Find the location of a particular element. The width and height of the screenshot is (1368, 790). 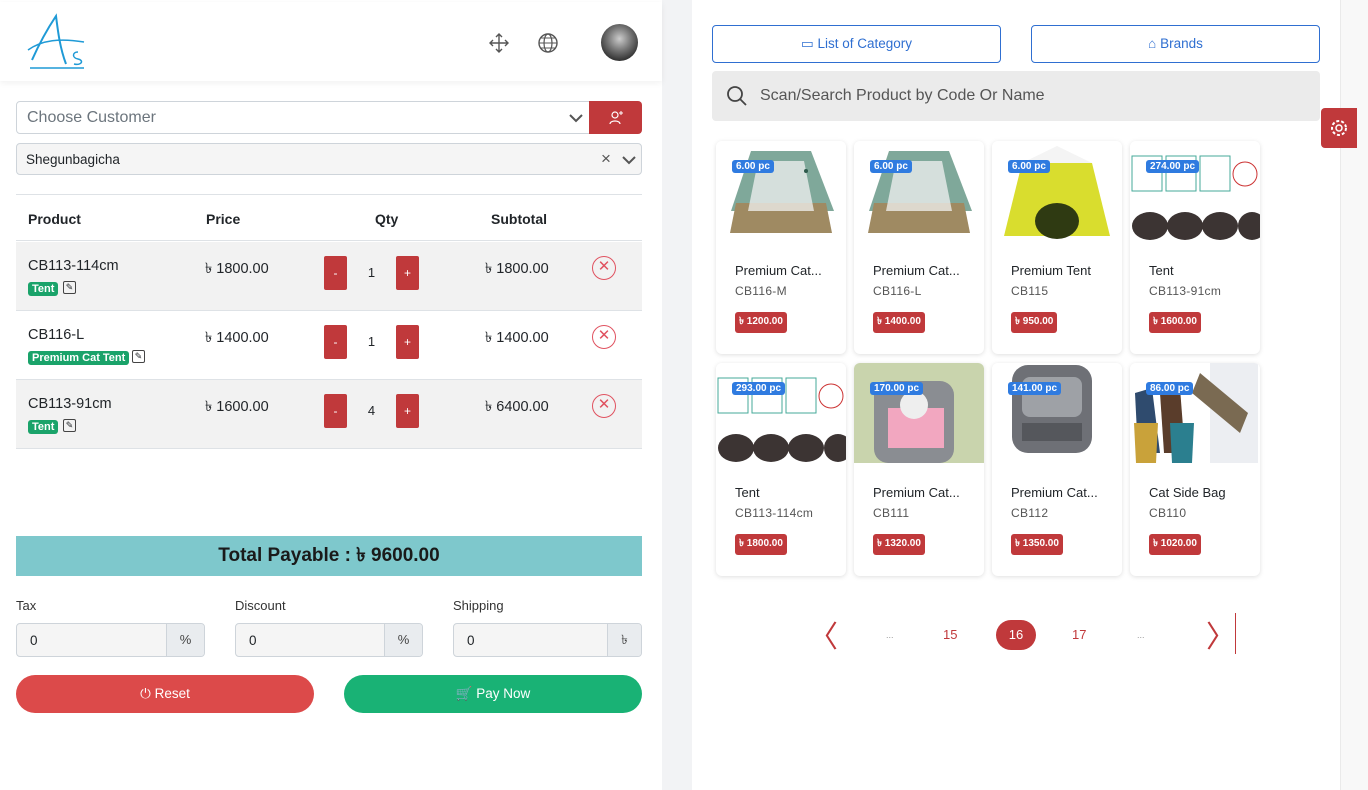

list-of-category-button: ▭ List of Category is located at coordinates (856, 44).